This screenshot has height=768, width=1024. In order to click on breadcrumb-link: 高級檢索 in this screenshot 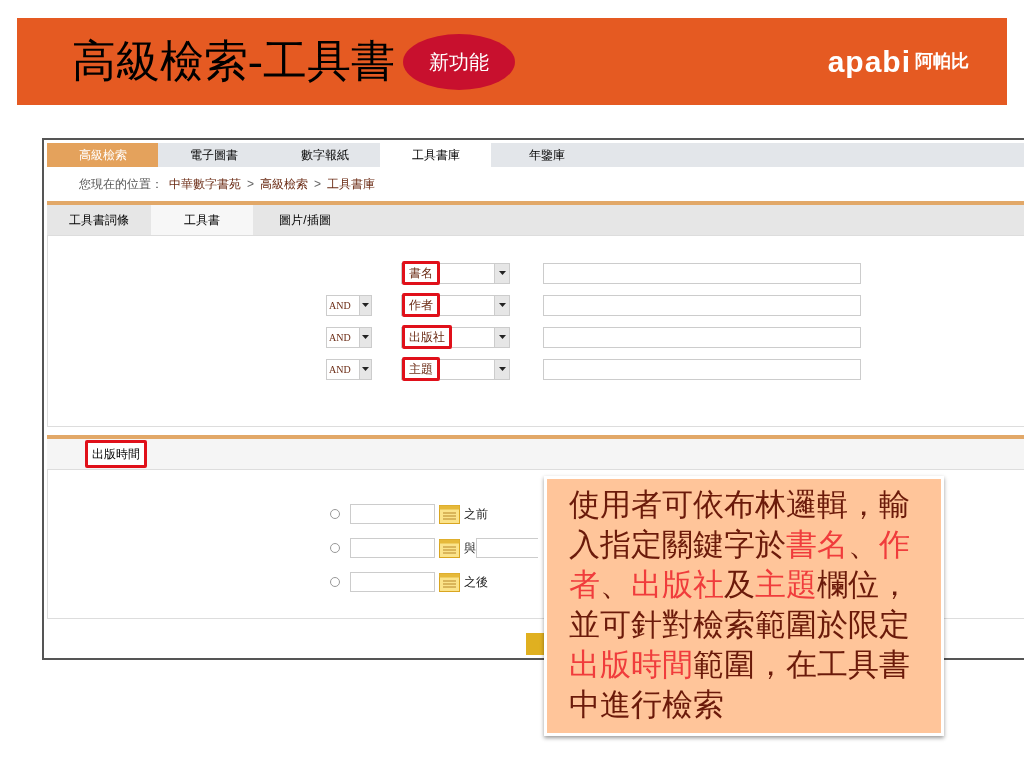, I will do `click(284, 184)`.